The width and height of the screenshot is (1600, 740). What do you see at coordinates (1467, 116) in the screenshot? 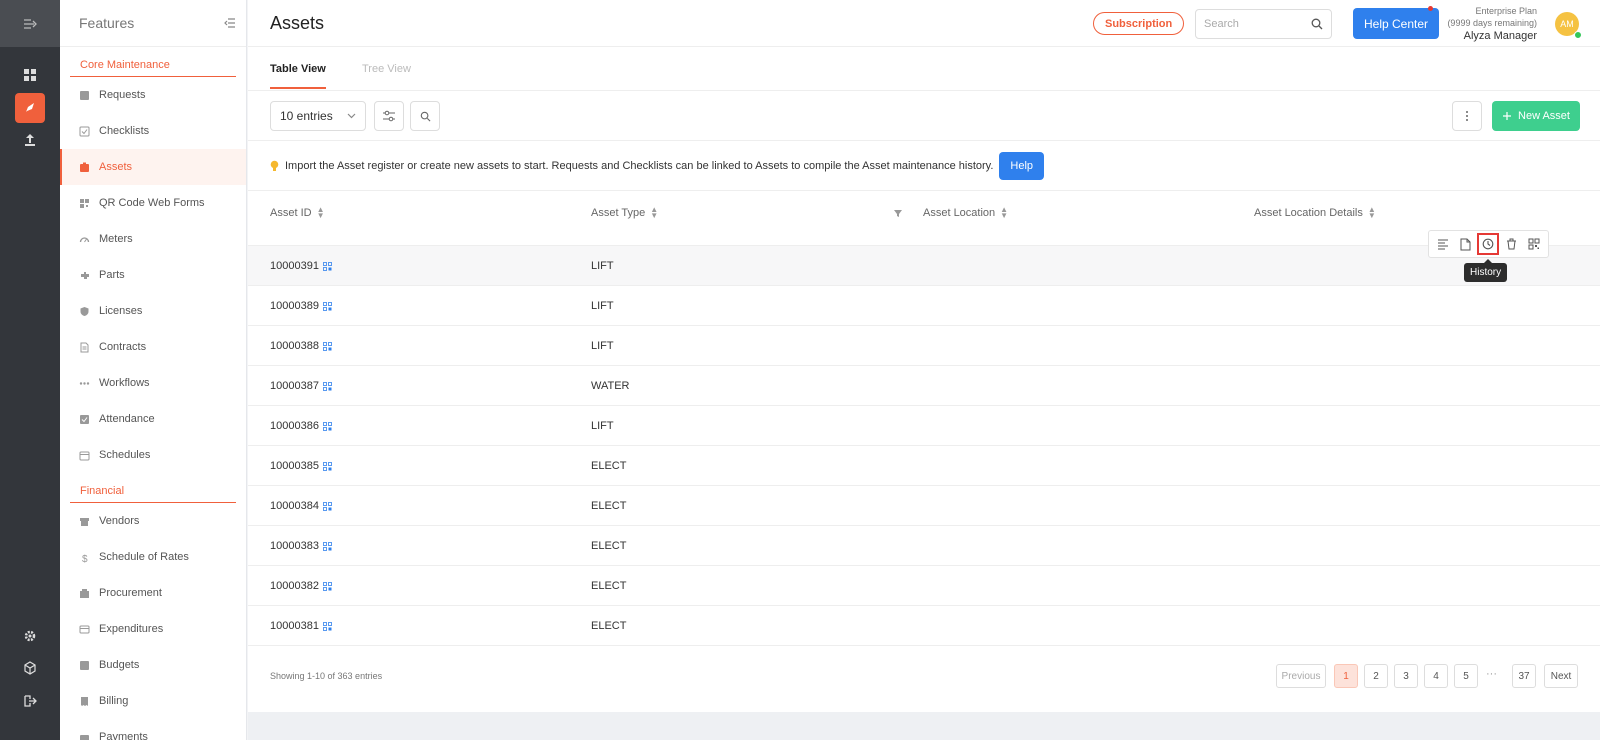
I see `more-options-button` at bounding box center [1467, 116].